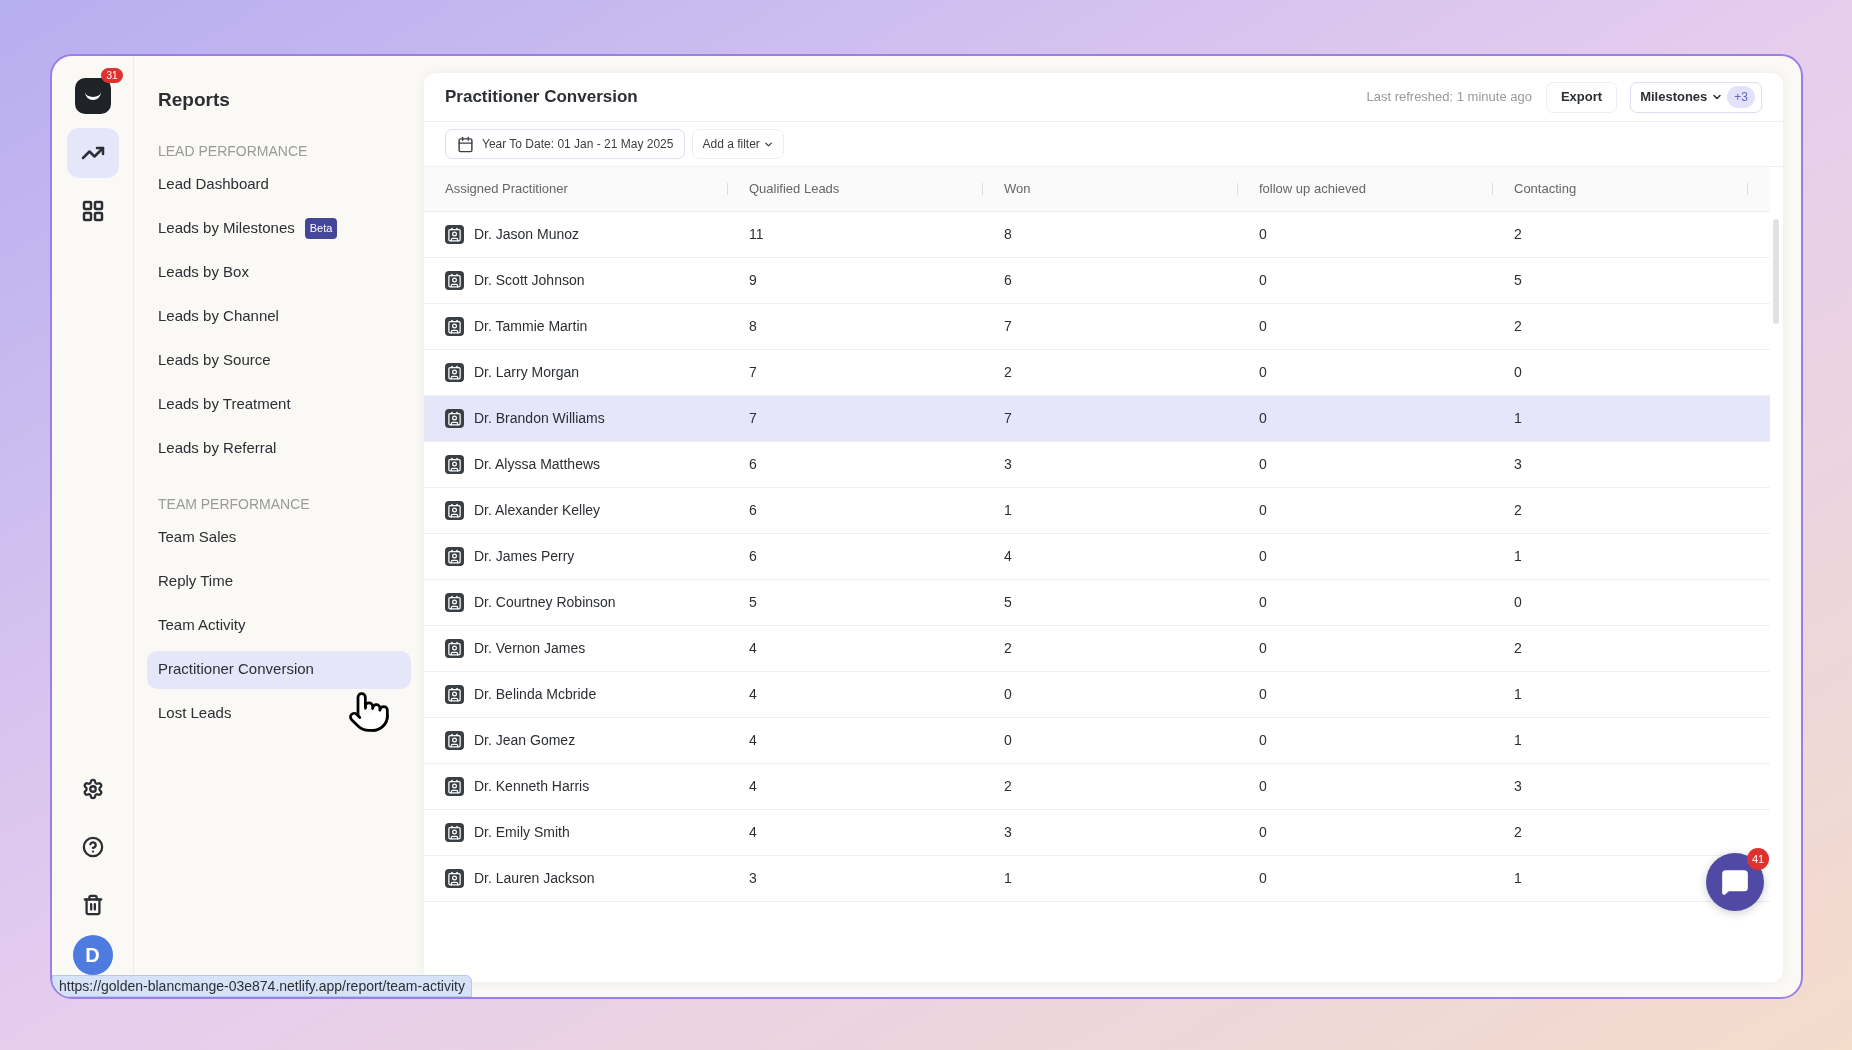 This screenshot has width=1852, height=1050. What do you see at coordinates (1097, 649) in the screenshot?
I see `table-row: Dr. Vernon James 4 2 0 2` at bounding box center [1097, 649].